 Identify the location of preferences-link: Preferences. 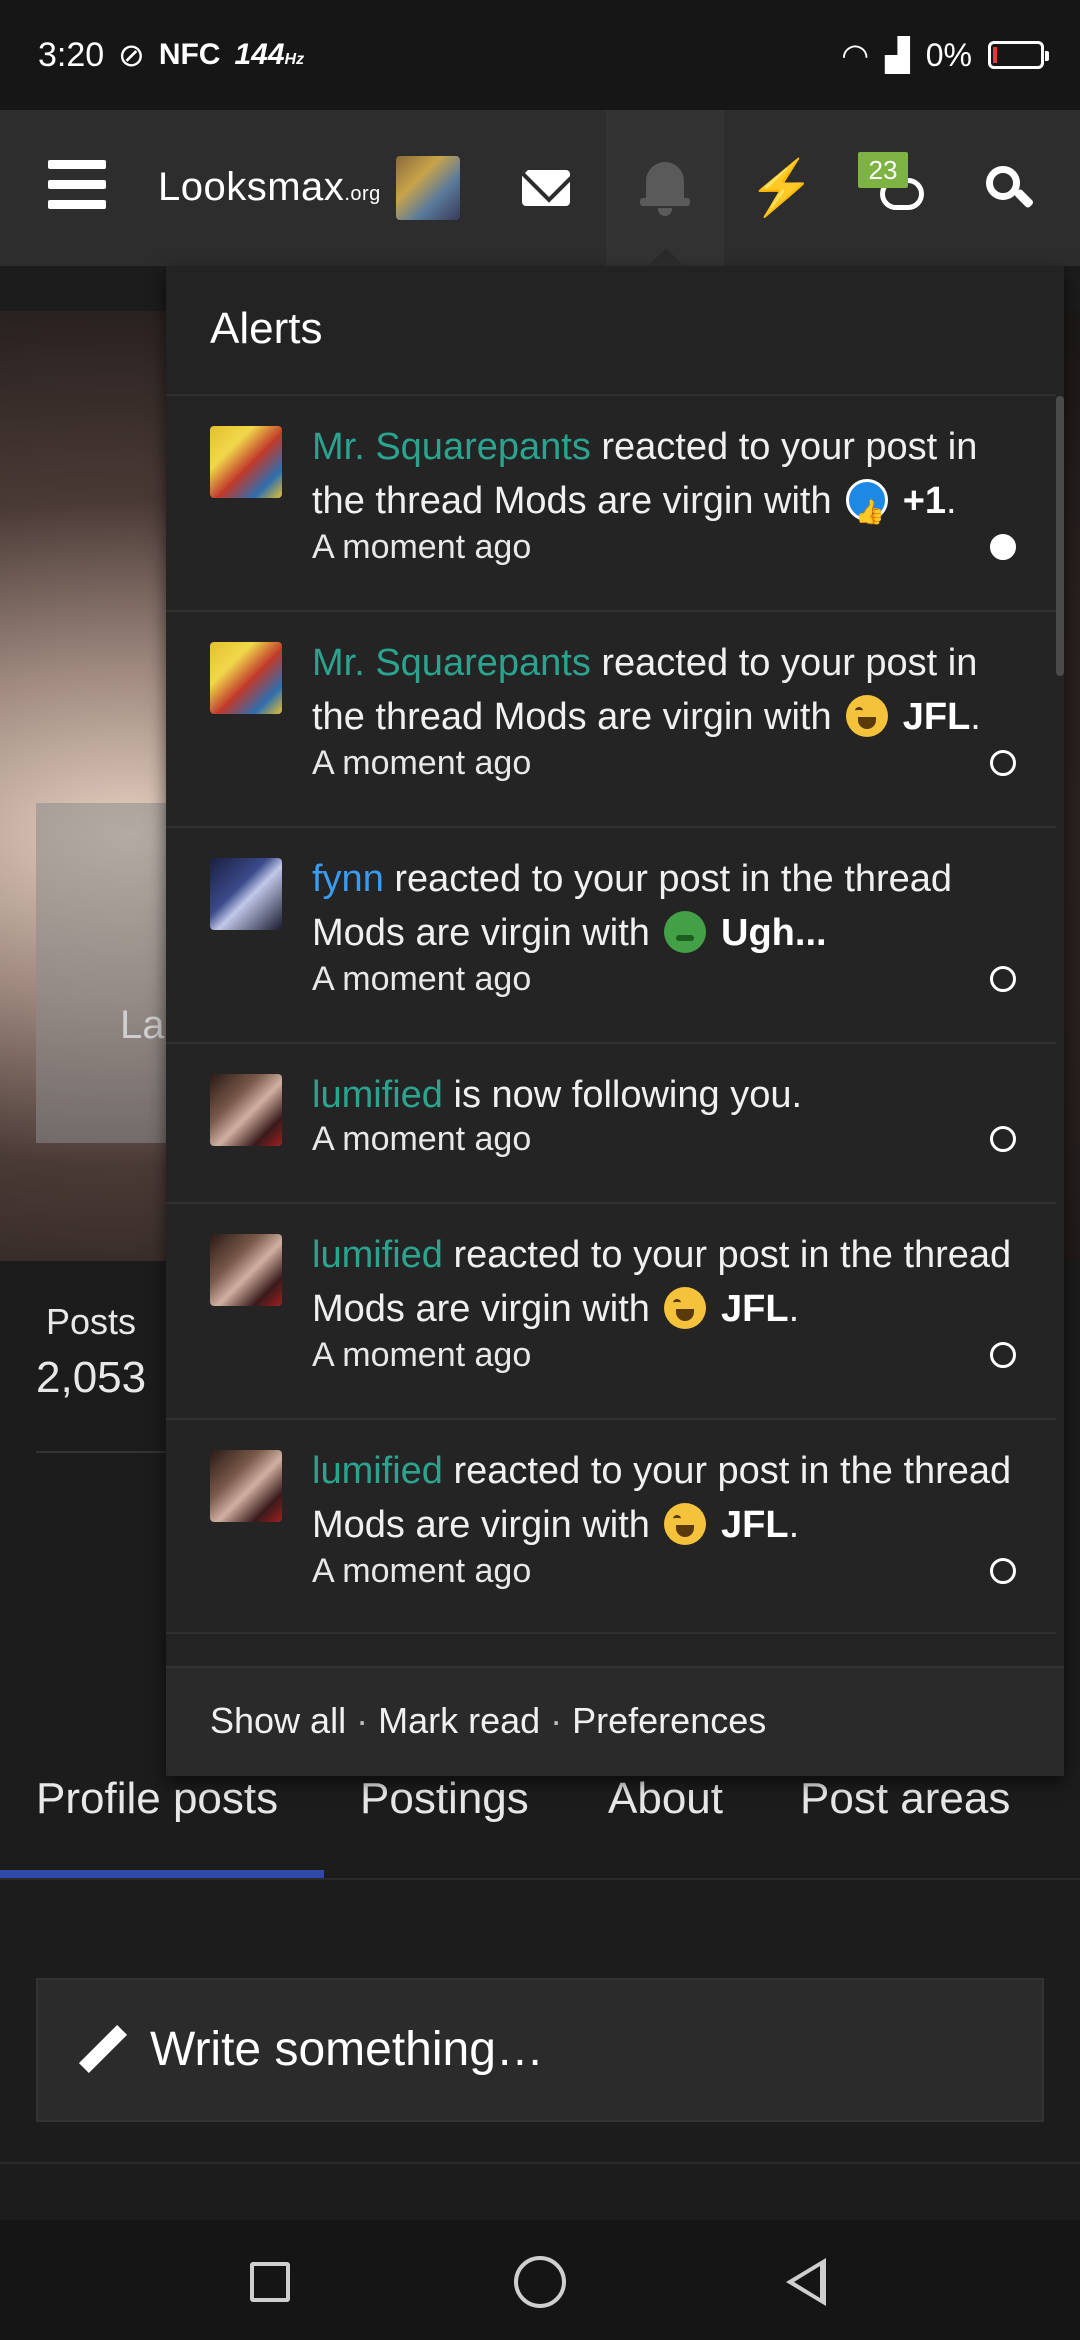
(669, 1720).